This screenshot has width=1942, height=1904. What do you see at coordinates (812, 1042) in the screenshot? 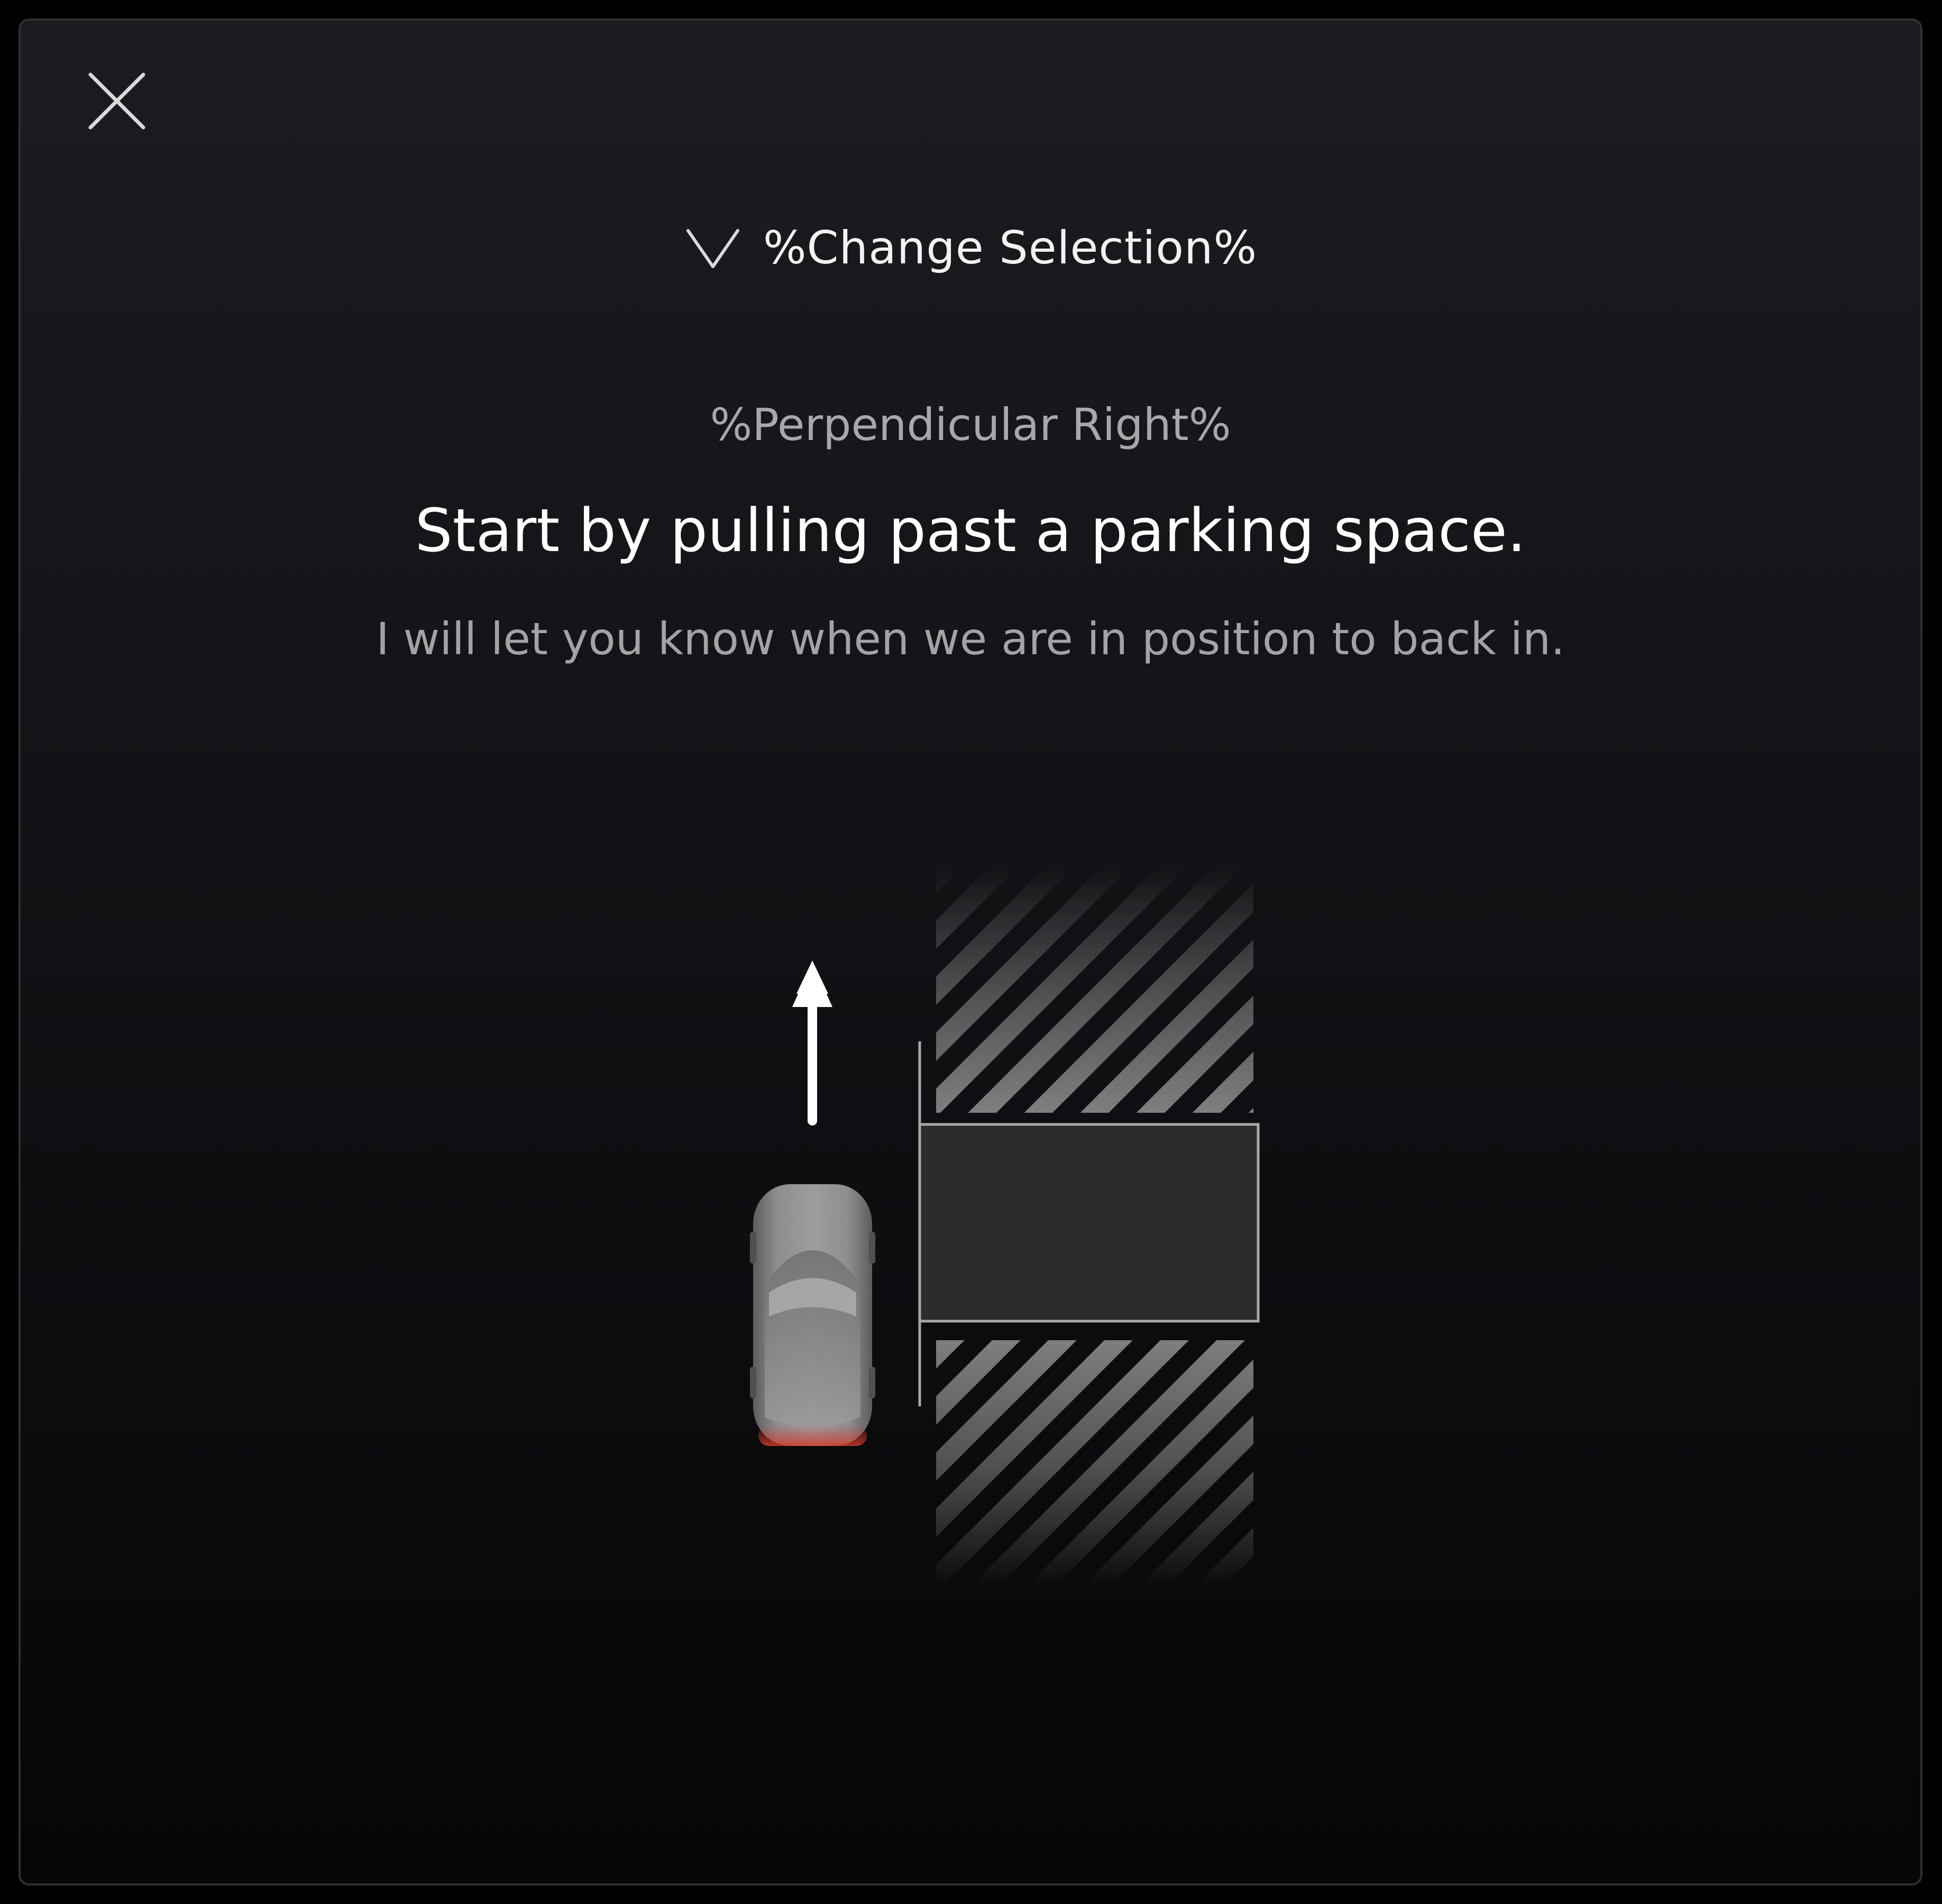
I see `arrow-up-icon` at bounding box center [812, 1042].